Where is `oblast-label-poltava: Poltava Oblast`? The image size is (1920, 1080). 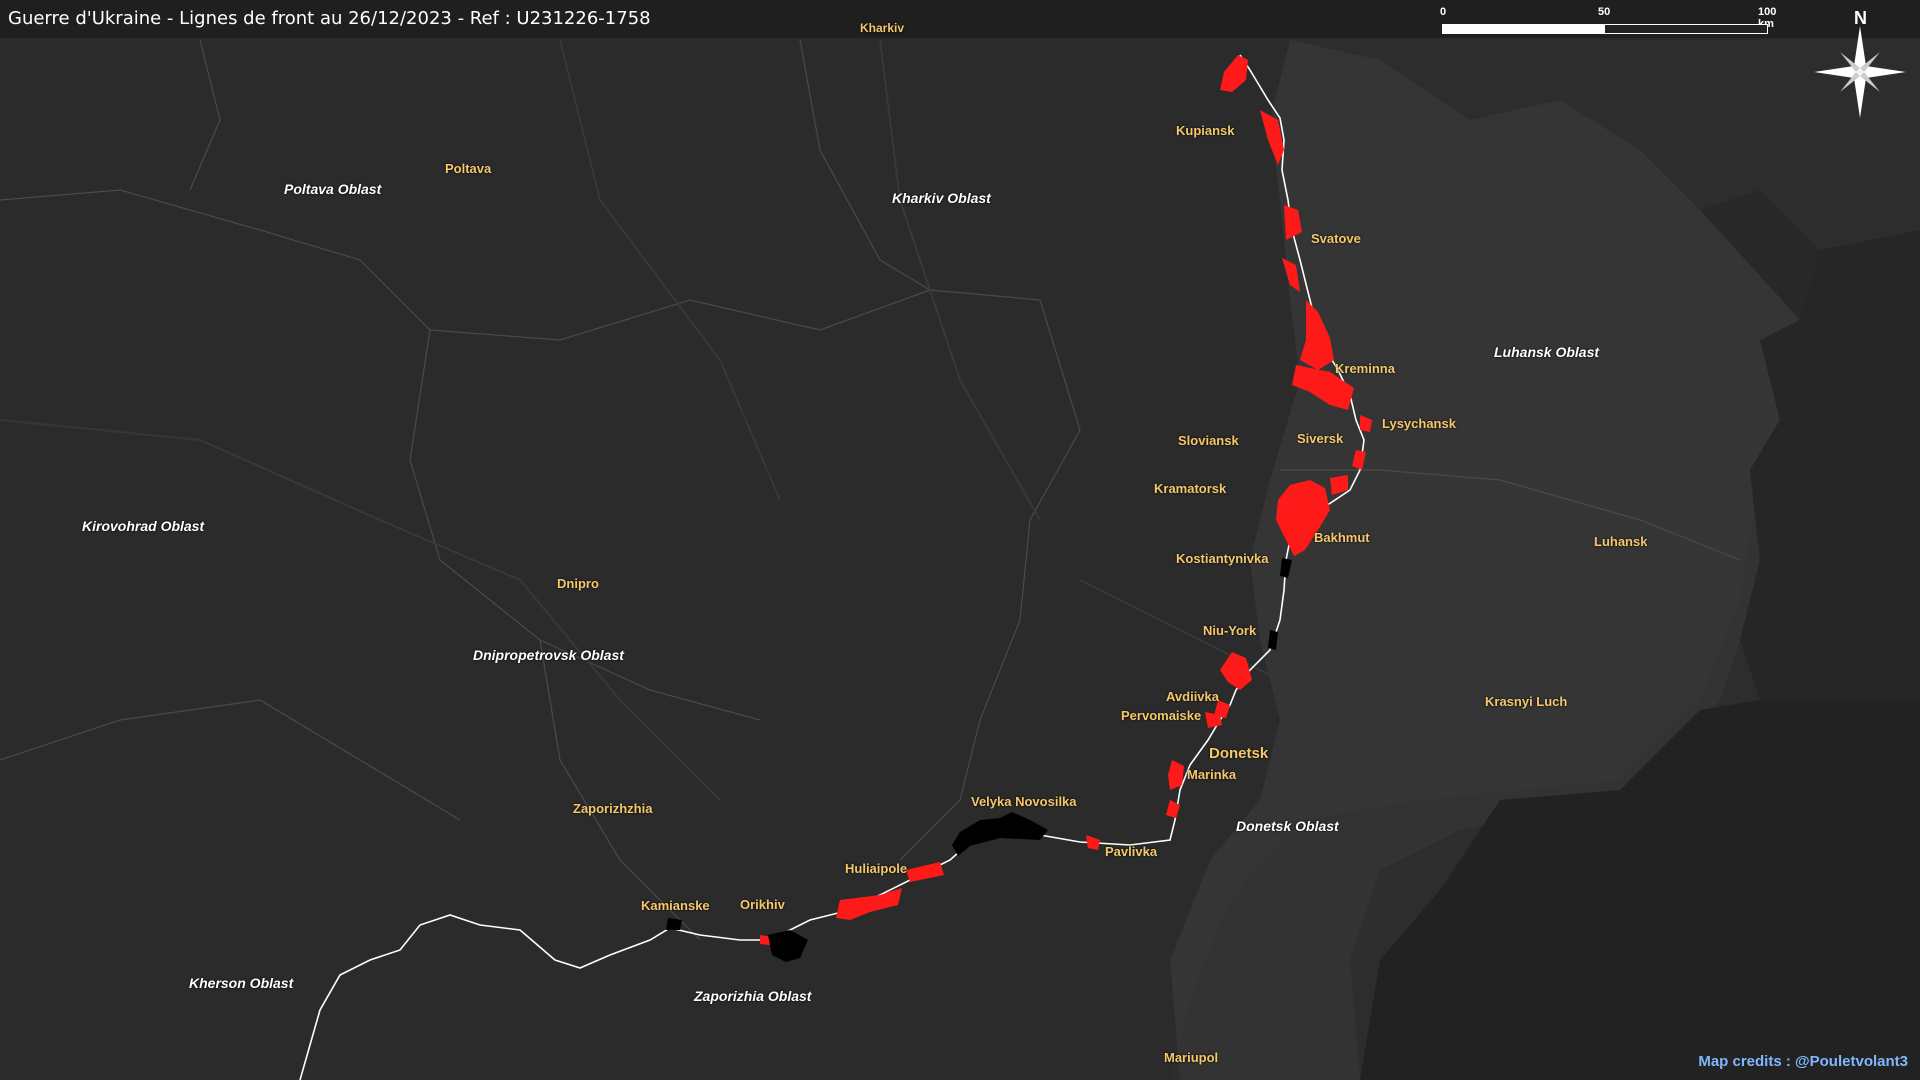 oblast-label-poltava: Poltava Oblast is located at coordinates (333, 189).